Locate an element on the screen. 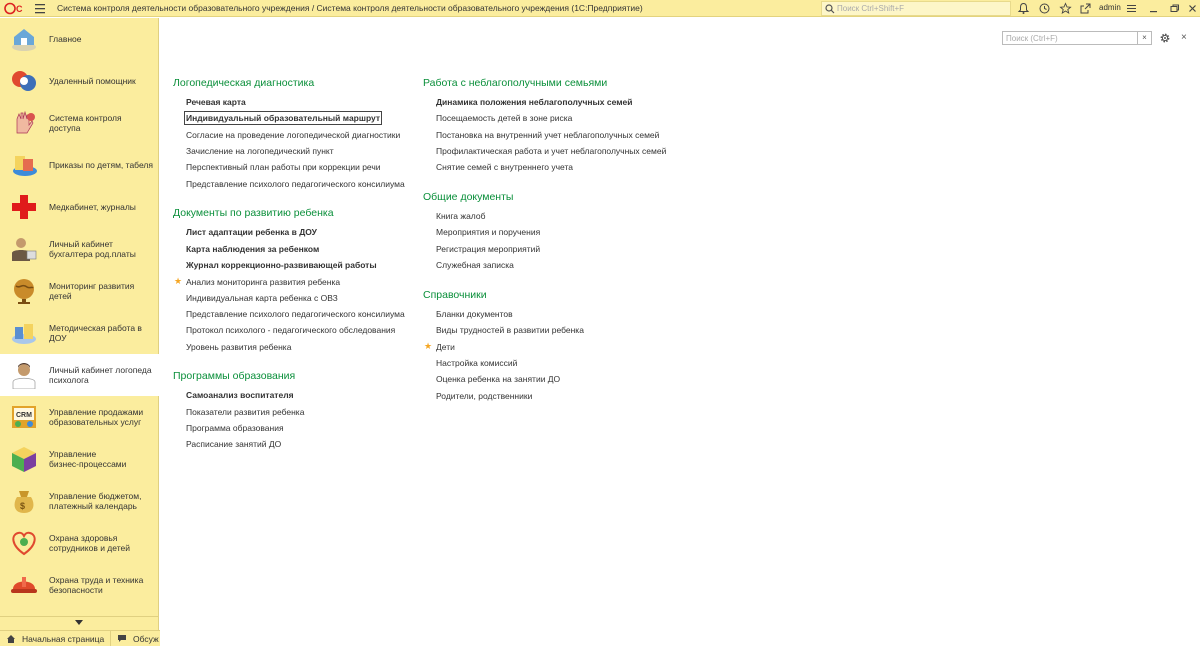 The width and height of the screenshot is (1200, 646). tab-label: Начальная страница is located at coordinates (63, 639).